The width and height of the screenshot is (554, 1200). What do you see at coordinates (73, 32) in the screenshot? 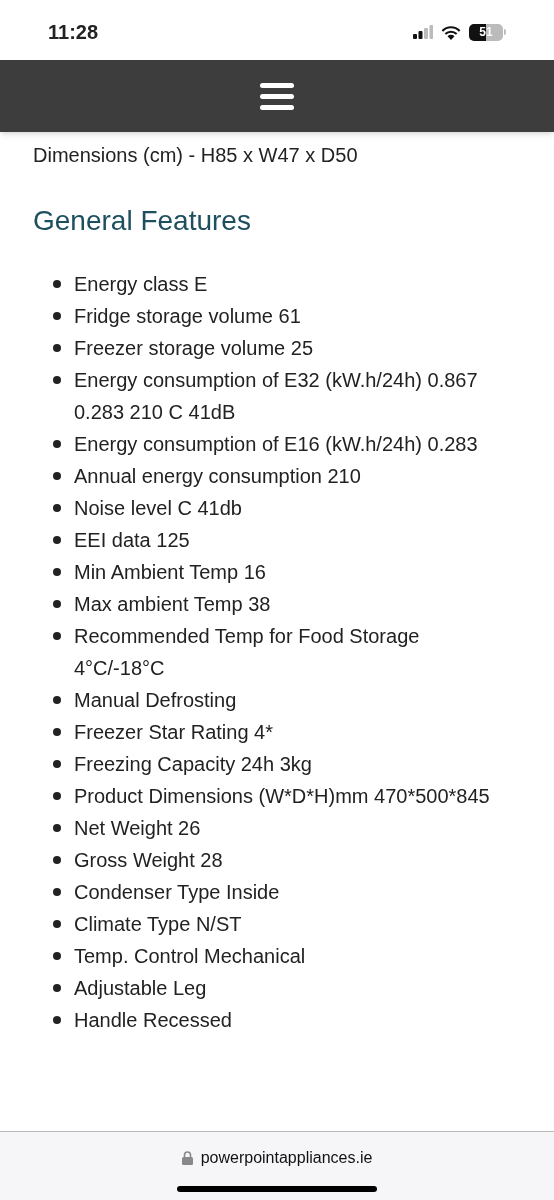
I see `status-time: 11:28` at bounding box center [73, 32].